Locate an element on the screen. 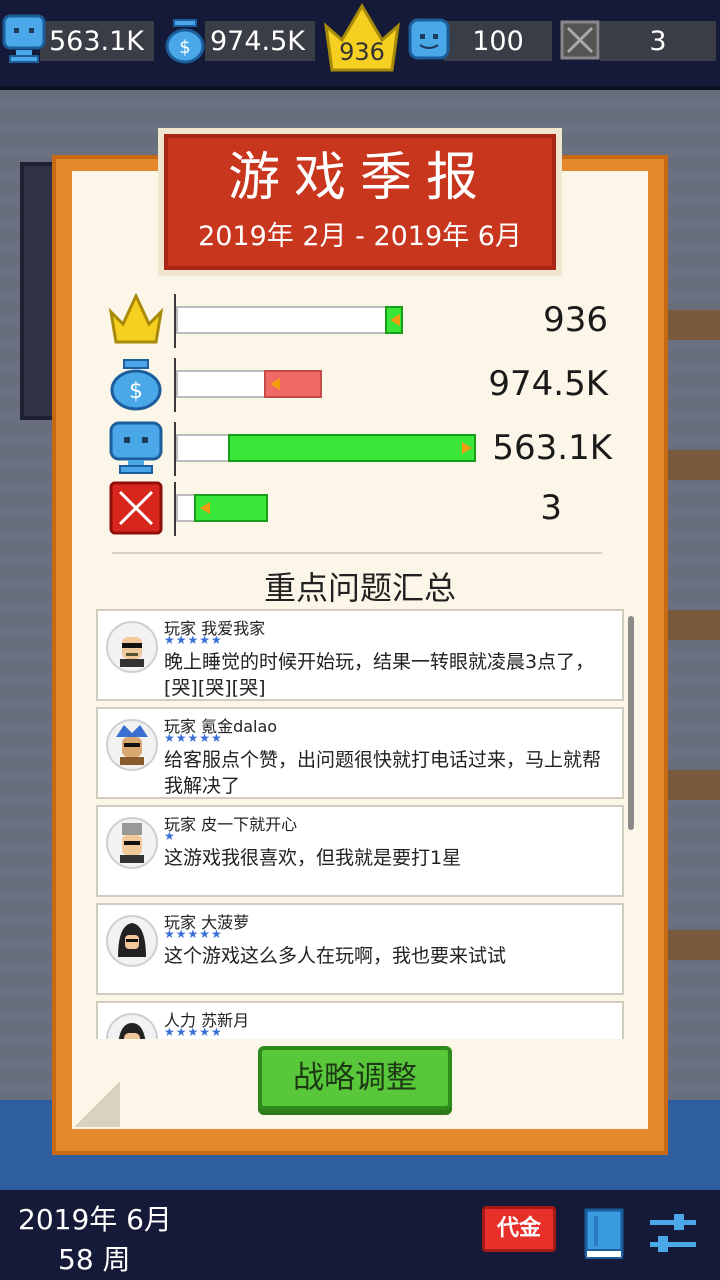  crown-value: 936 is located at coordinates (362, 52).